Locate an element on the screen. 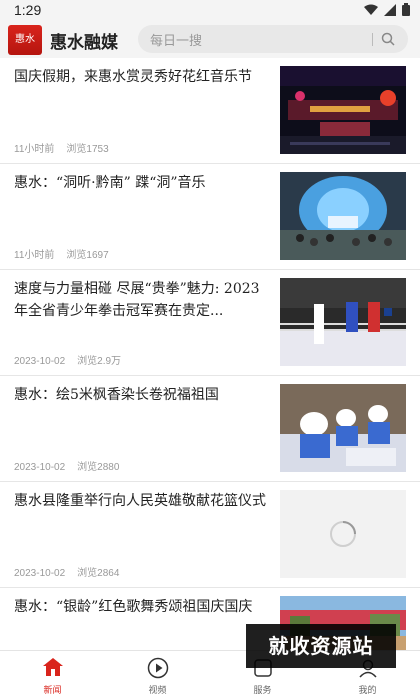 The height and width of the screenshot is (700, 420). nav-label: 新闻 is located at coordinates (52, 691).